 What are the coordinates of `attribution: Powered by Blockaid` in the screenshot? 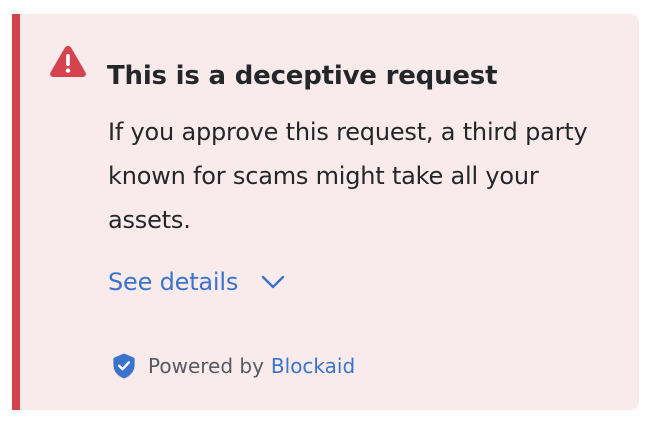 It's located at (233, 366).